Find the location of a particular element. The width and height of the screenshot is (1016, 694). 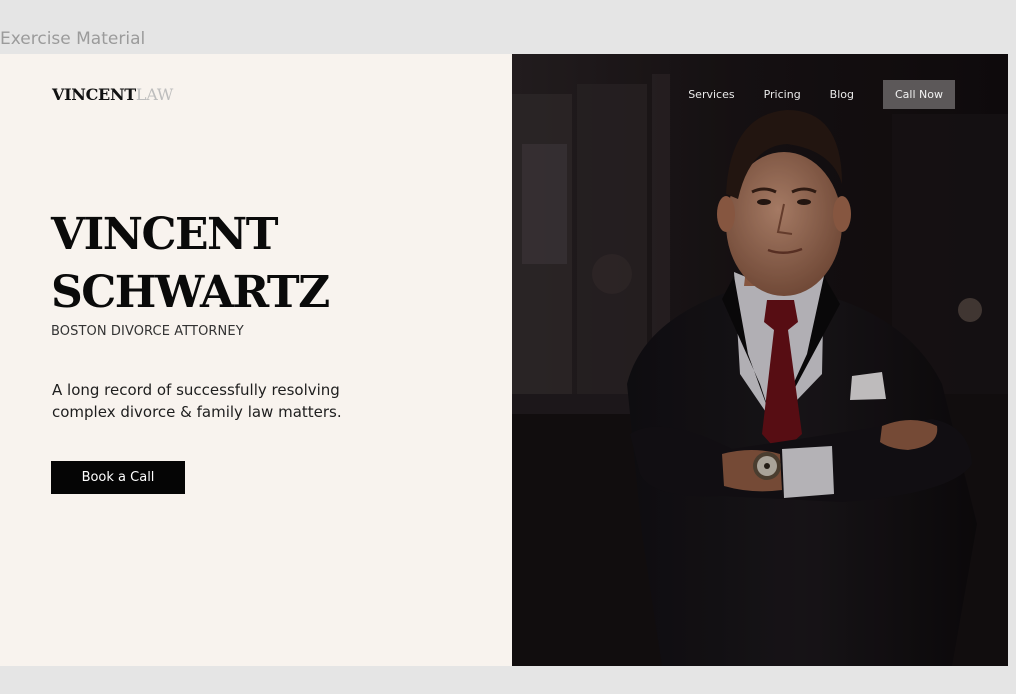

hero-subtitle: BOSTON DIVORCE ATTORNEY is located at coordinates (147, 331).